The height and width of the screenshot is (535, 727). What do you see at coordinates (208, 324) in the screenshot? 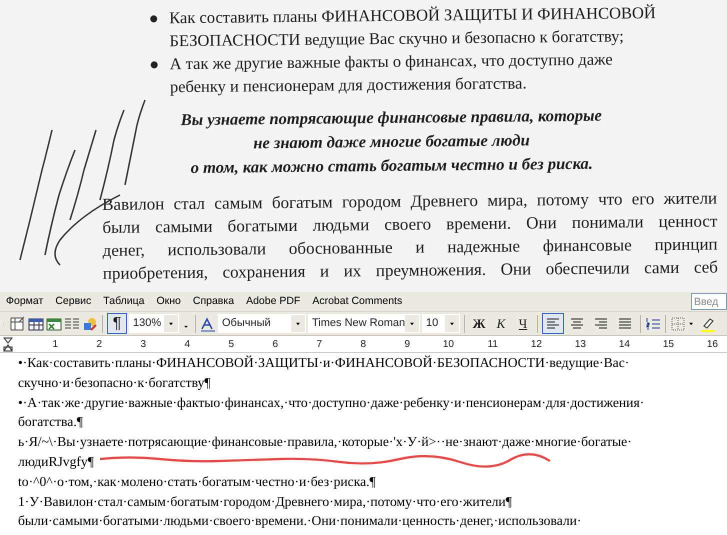
I see `styles-icon` at bounding box center [208, 324].